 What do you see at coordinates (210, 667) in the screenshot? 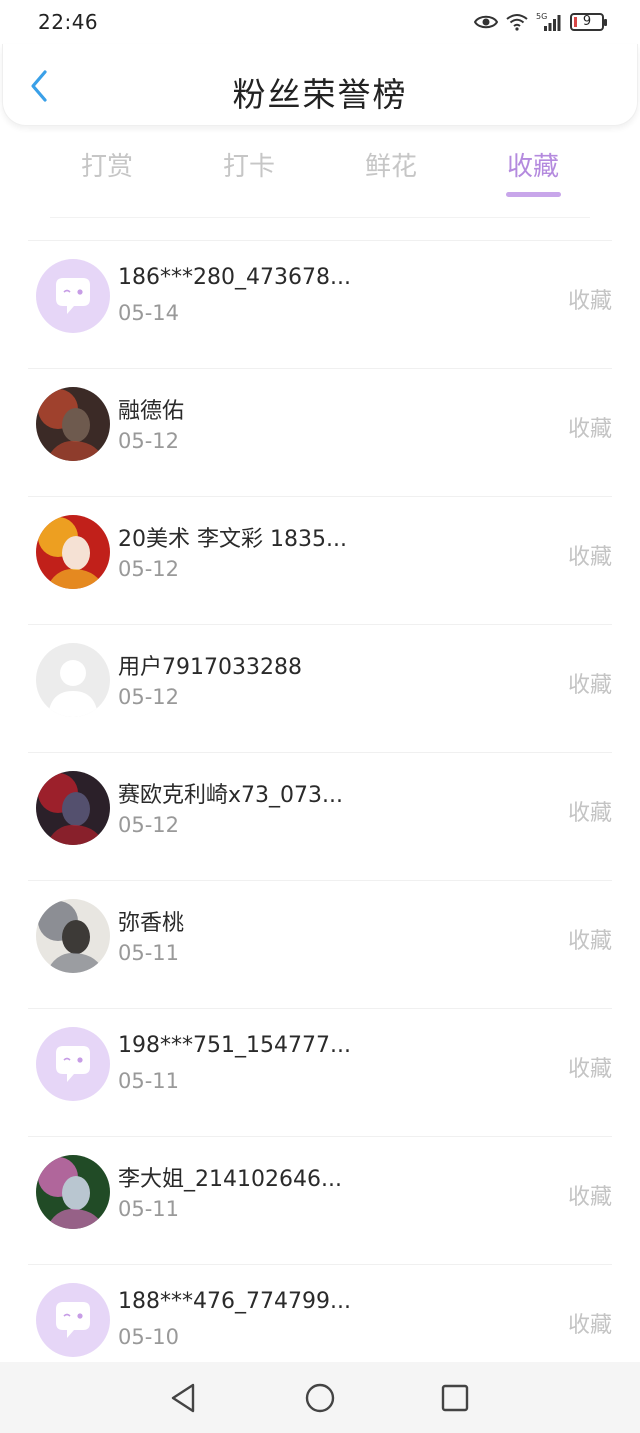
I see `fan-name: 用户7917033288` at bounding box center [210, 667].